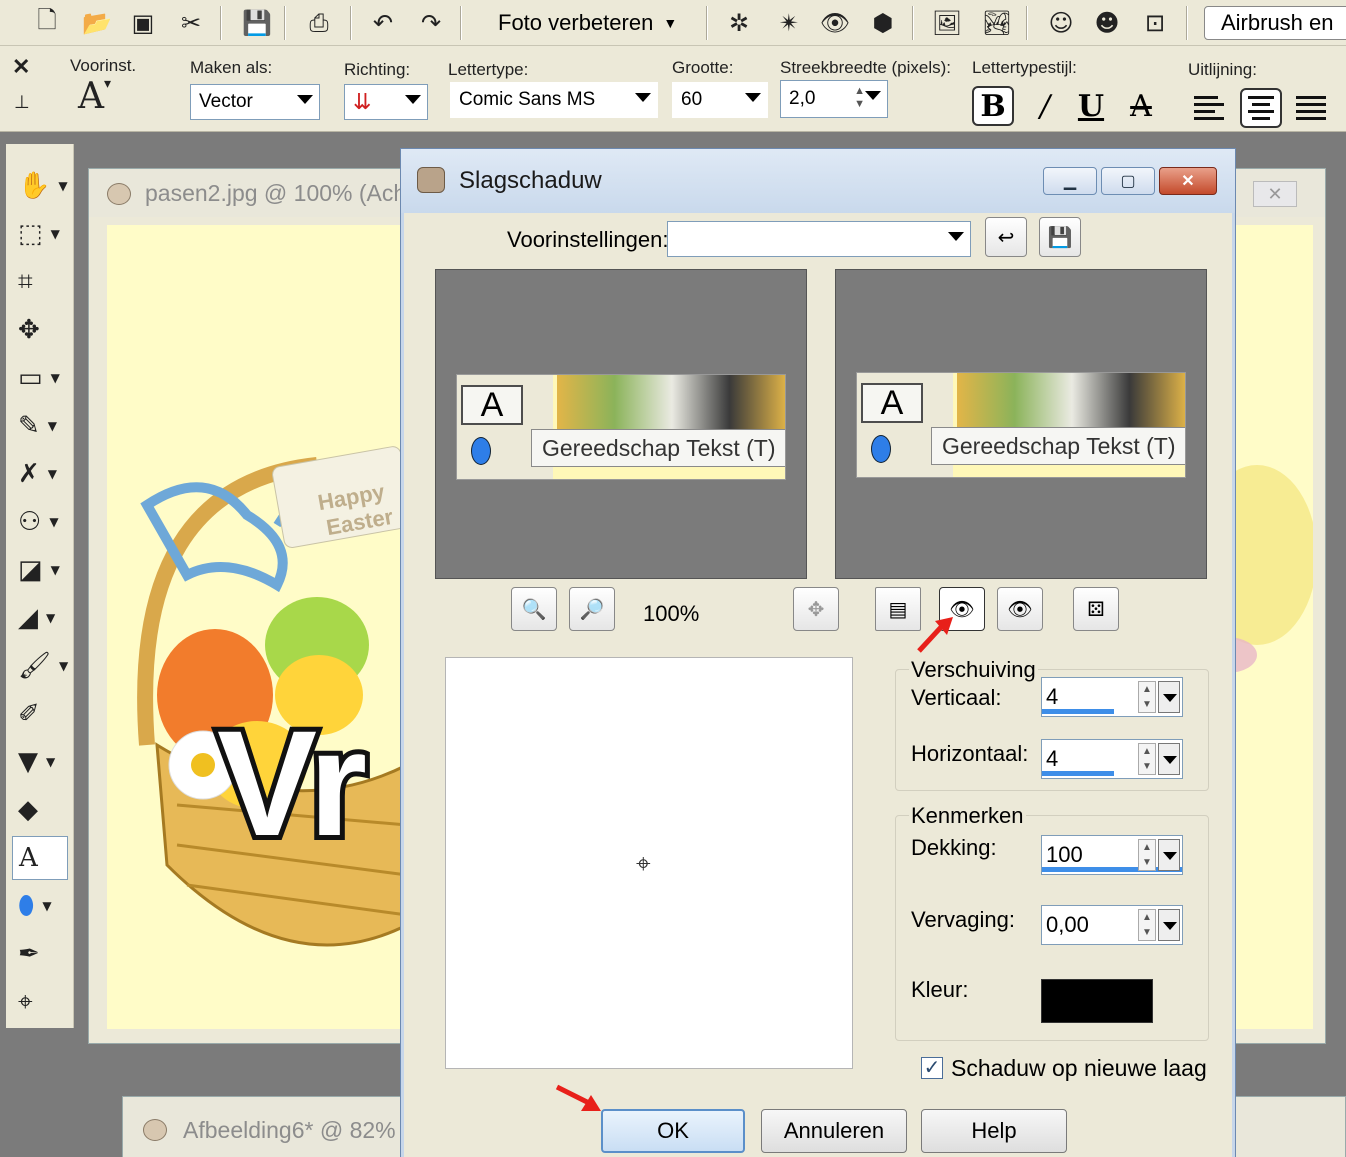 The width and height of the screenshot is (1346, 1157). I want to click on shadow-color-swatch, so click(1097, 1001).